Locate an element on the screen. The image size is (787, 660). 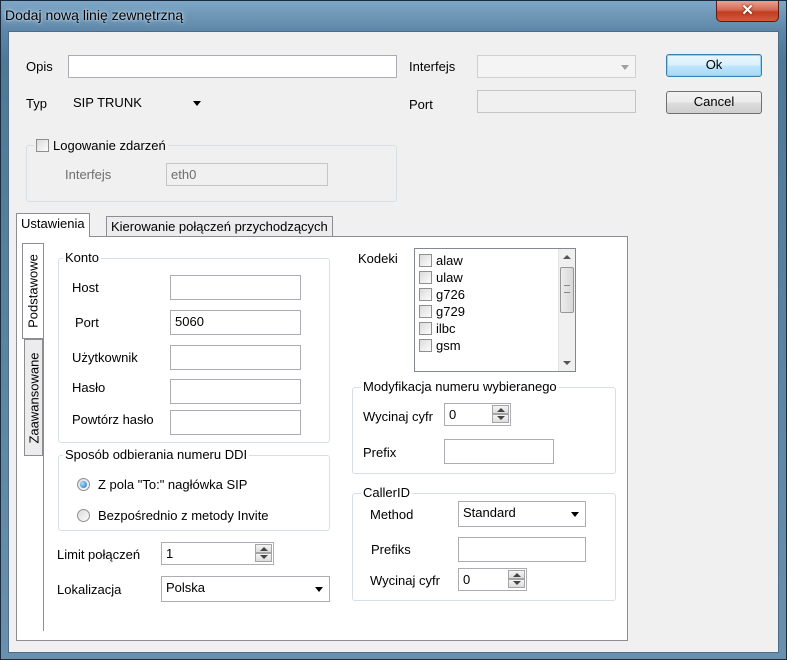
scroll-down-icon is located at coordinates (567, 363).